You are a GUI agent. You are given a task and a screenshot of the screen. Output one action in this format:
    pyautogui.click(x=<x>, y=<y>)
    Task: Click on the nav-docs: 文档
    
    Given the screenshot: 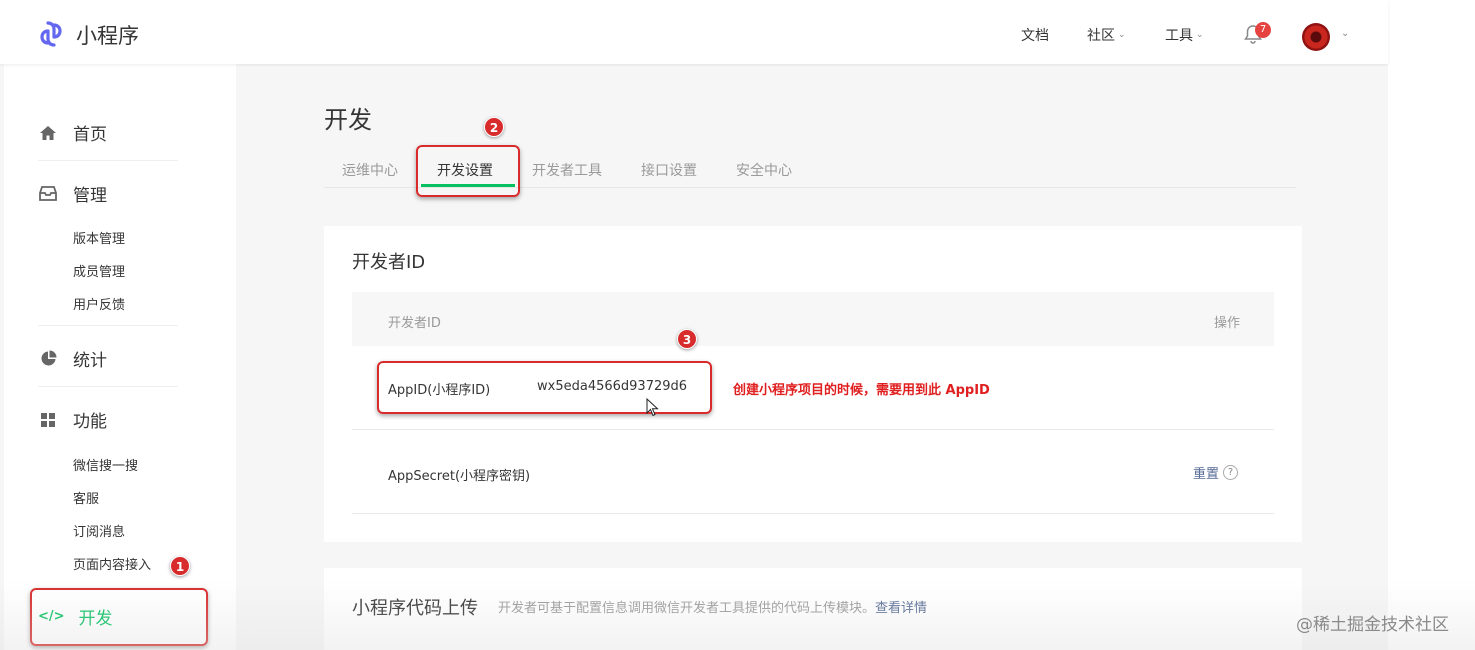 What is the action you would take?
    pyautogui.click(x=1035, y=35)
    